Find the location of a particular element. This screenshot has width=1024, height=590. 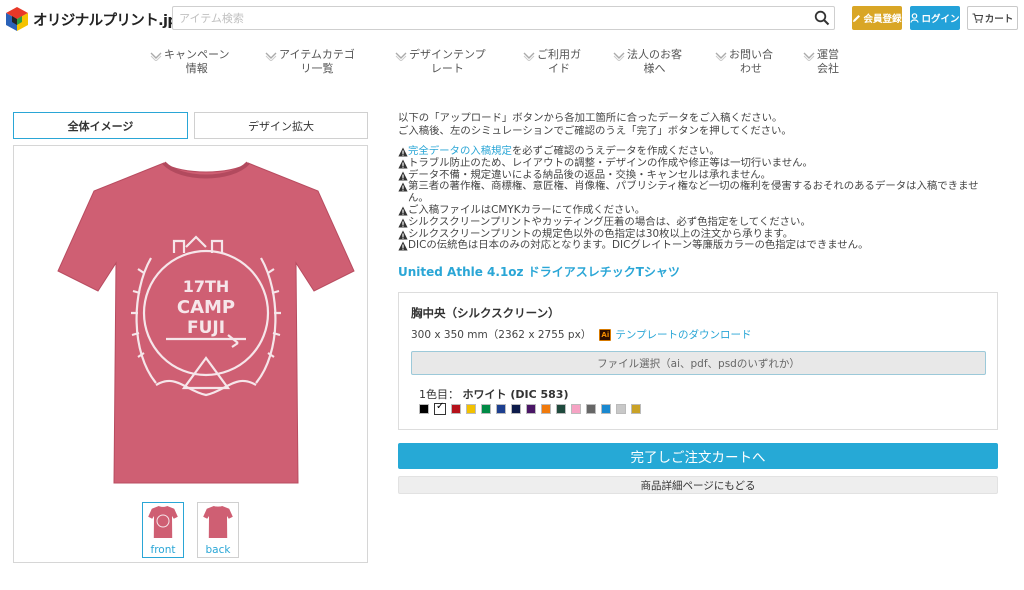

header: オリジナルプリント.jp 会員登録 ログイン カート is located at coordinates (512, 19).